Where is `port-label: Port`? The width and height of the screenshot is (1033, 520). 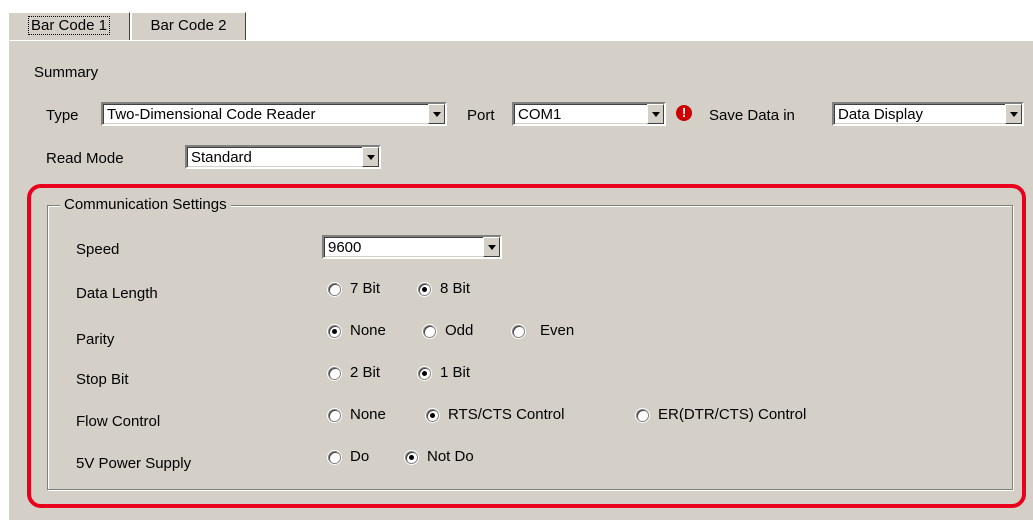 port-label: Port is located at coordinates (481, 115).